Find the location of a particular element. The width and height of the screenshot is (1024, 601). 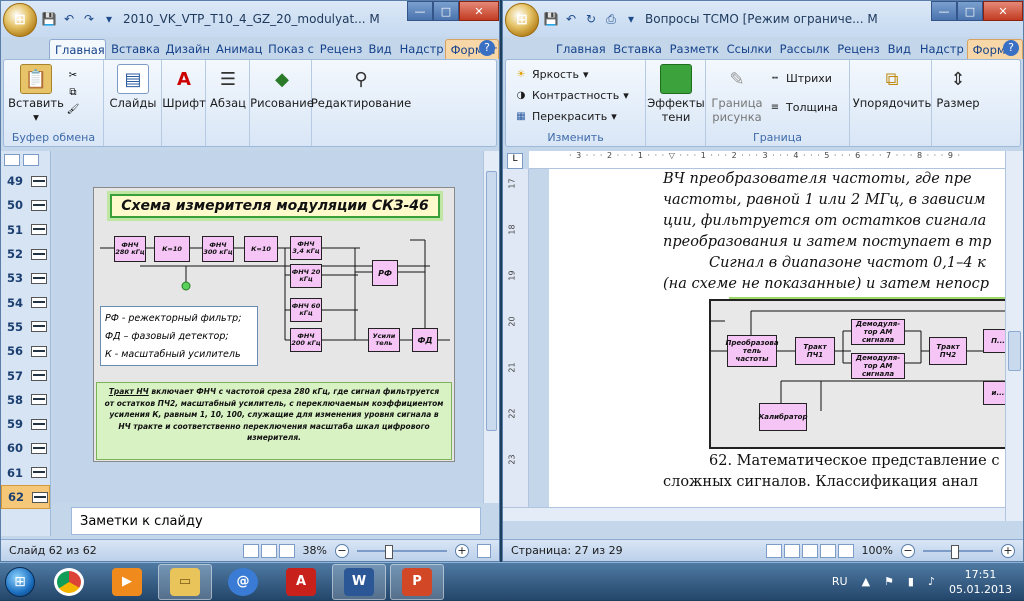

tab-slideshow: Показ с is located at coordinates (289, 49).